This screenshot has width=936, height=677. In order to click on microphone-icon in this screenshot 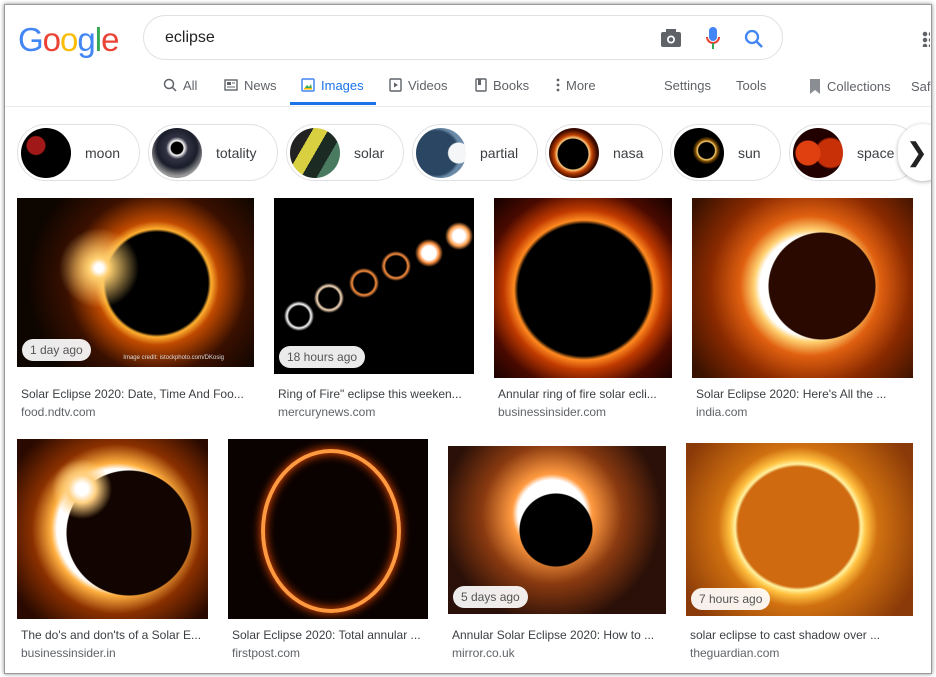, I will do `click(713, 39)`.